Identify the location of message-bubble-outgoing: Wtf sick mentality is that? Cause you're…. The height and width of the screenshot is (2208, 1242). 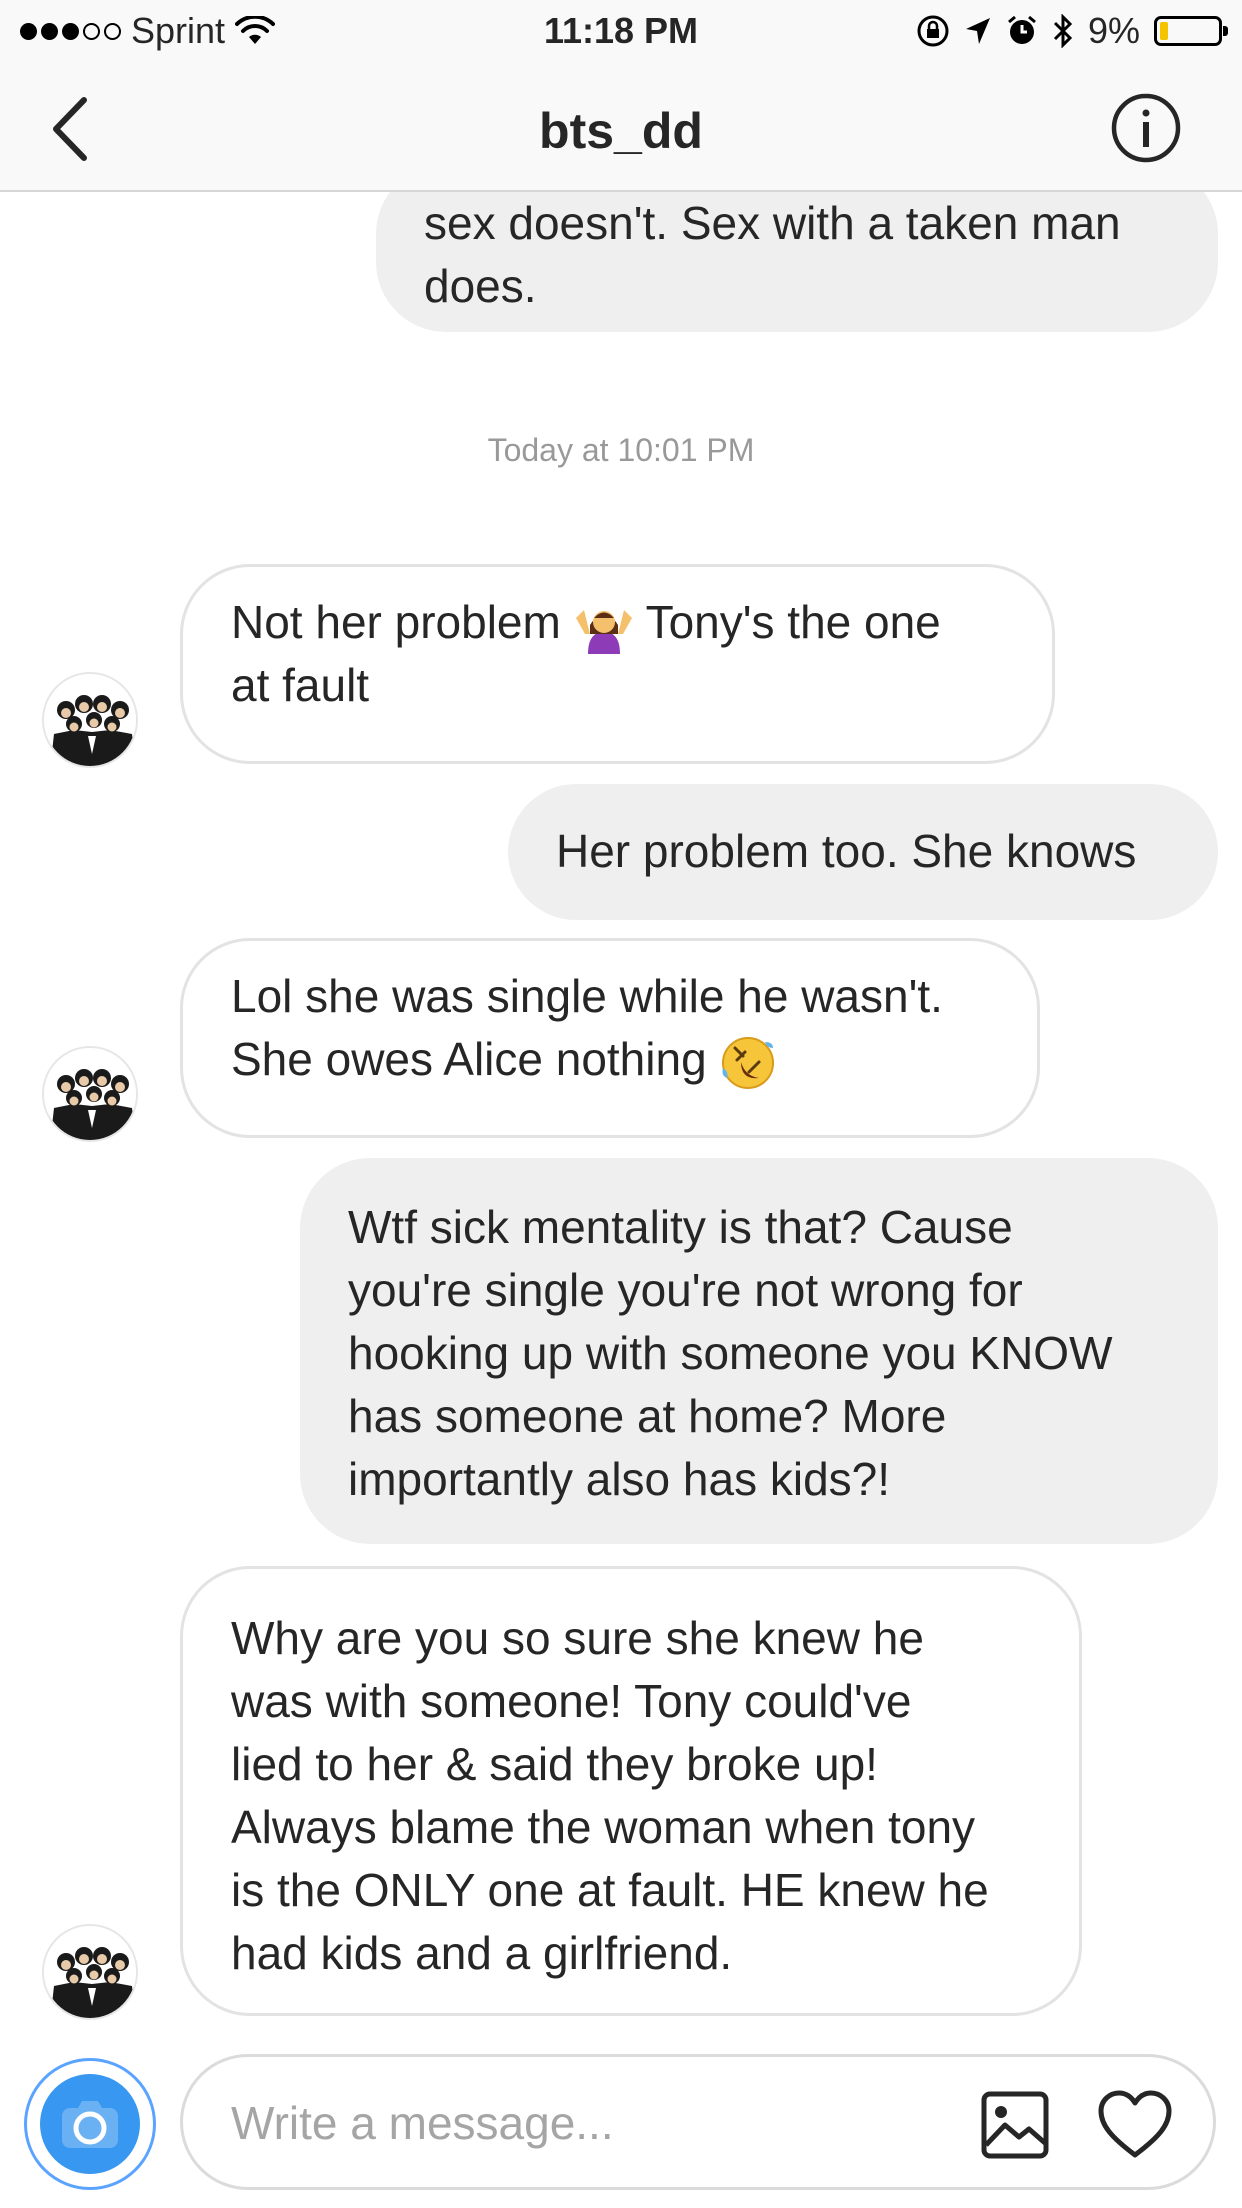
(759, 1351).